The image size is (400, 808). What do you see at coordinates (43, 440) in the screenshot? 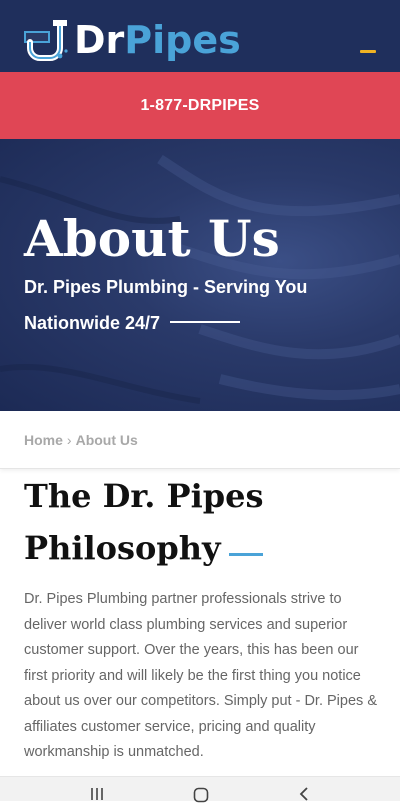
I see `breadcrumb-home-link: Home` at bounding box center [43, 440].